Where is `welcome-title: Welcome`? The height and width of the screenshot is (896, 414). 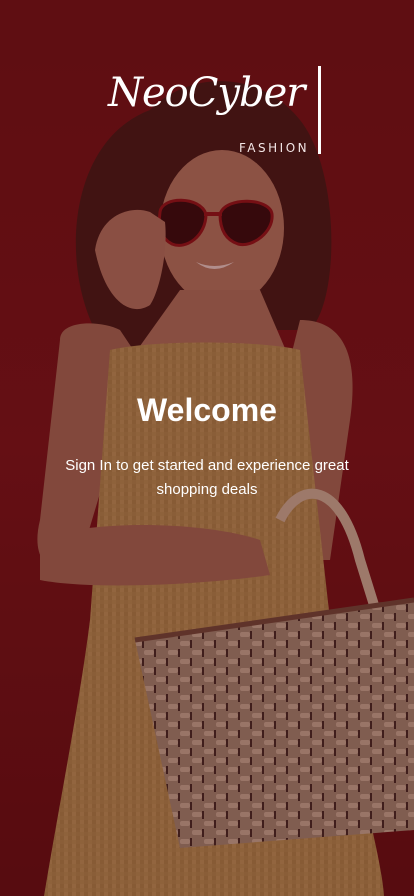 welcome-title: Welcome is located at coordinates (207, 410).